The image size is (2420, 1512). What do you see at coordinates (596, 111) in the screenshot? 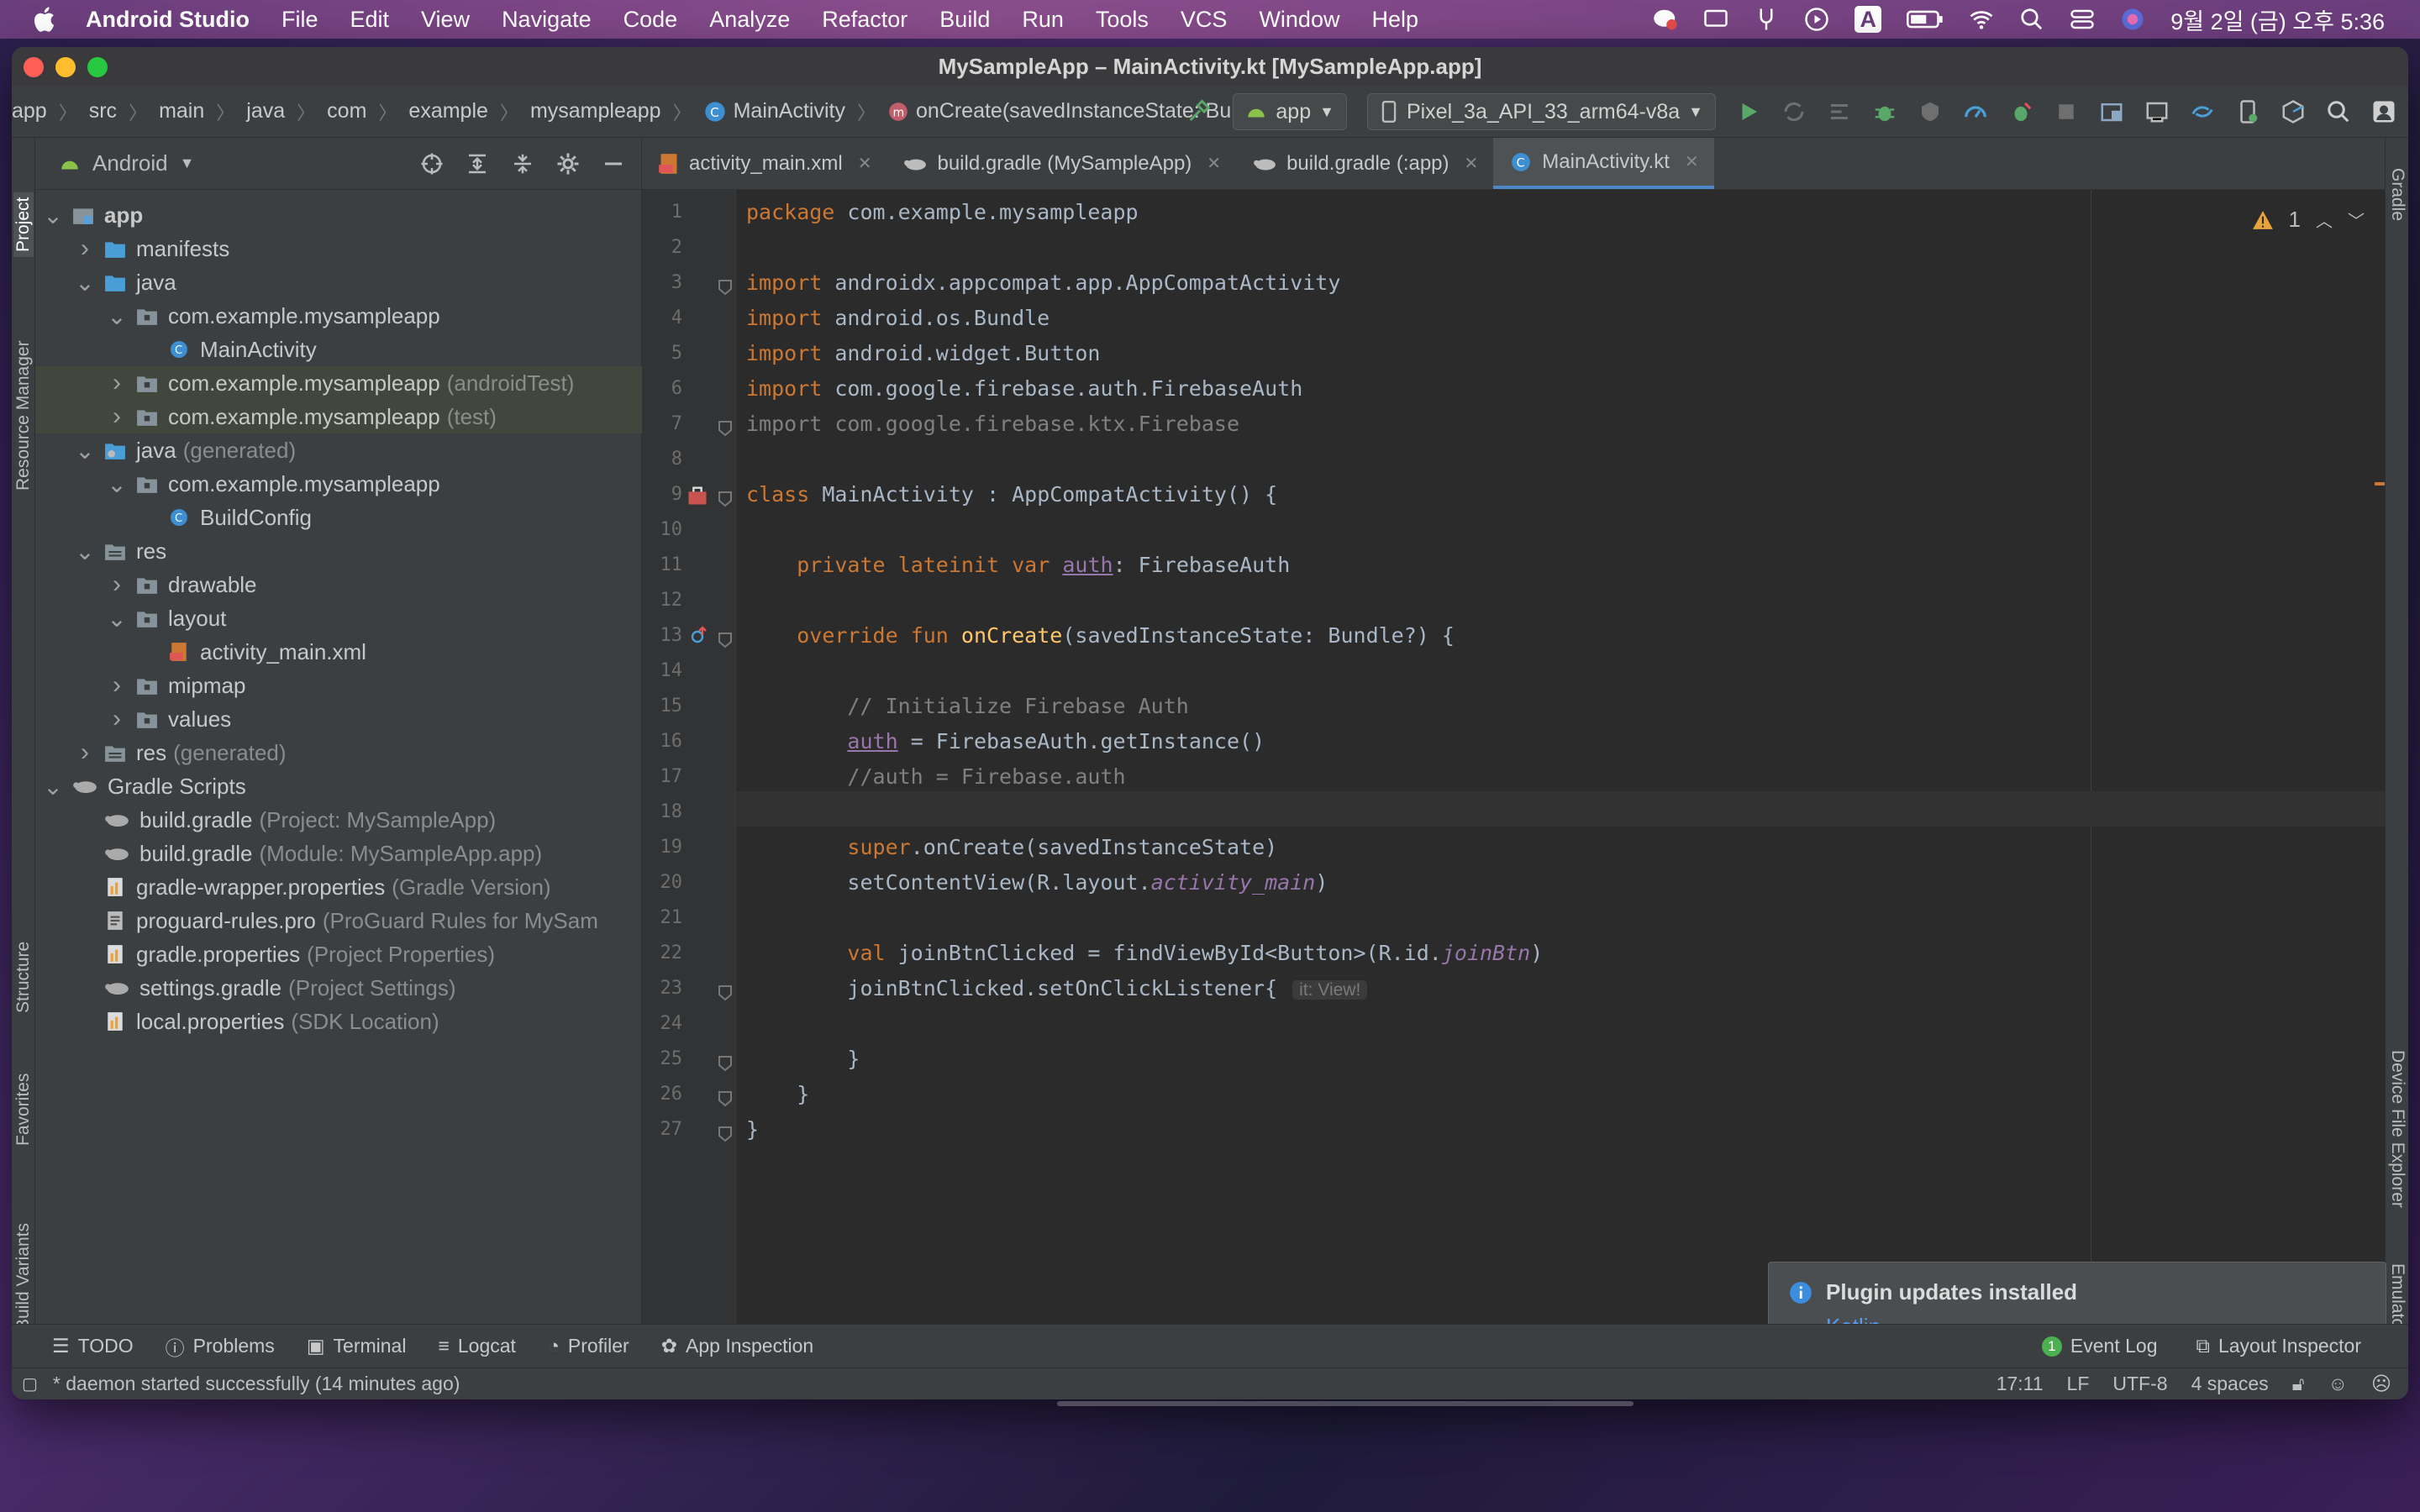
I see `breadcrumb-mysampleapp: mysampleapp` at bounding box center [596, 111].